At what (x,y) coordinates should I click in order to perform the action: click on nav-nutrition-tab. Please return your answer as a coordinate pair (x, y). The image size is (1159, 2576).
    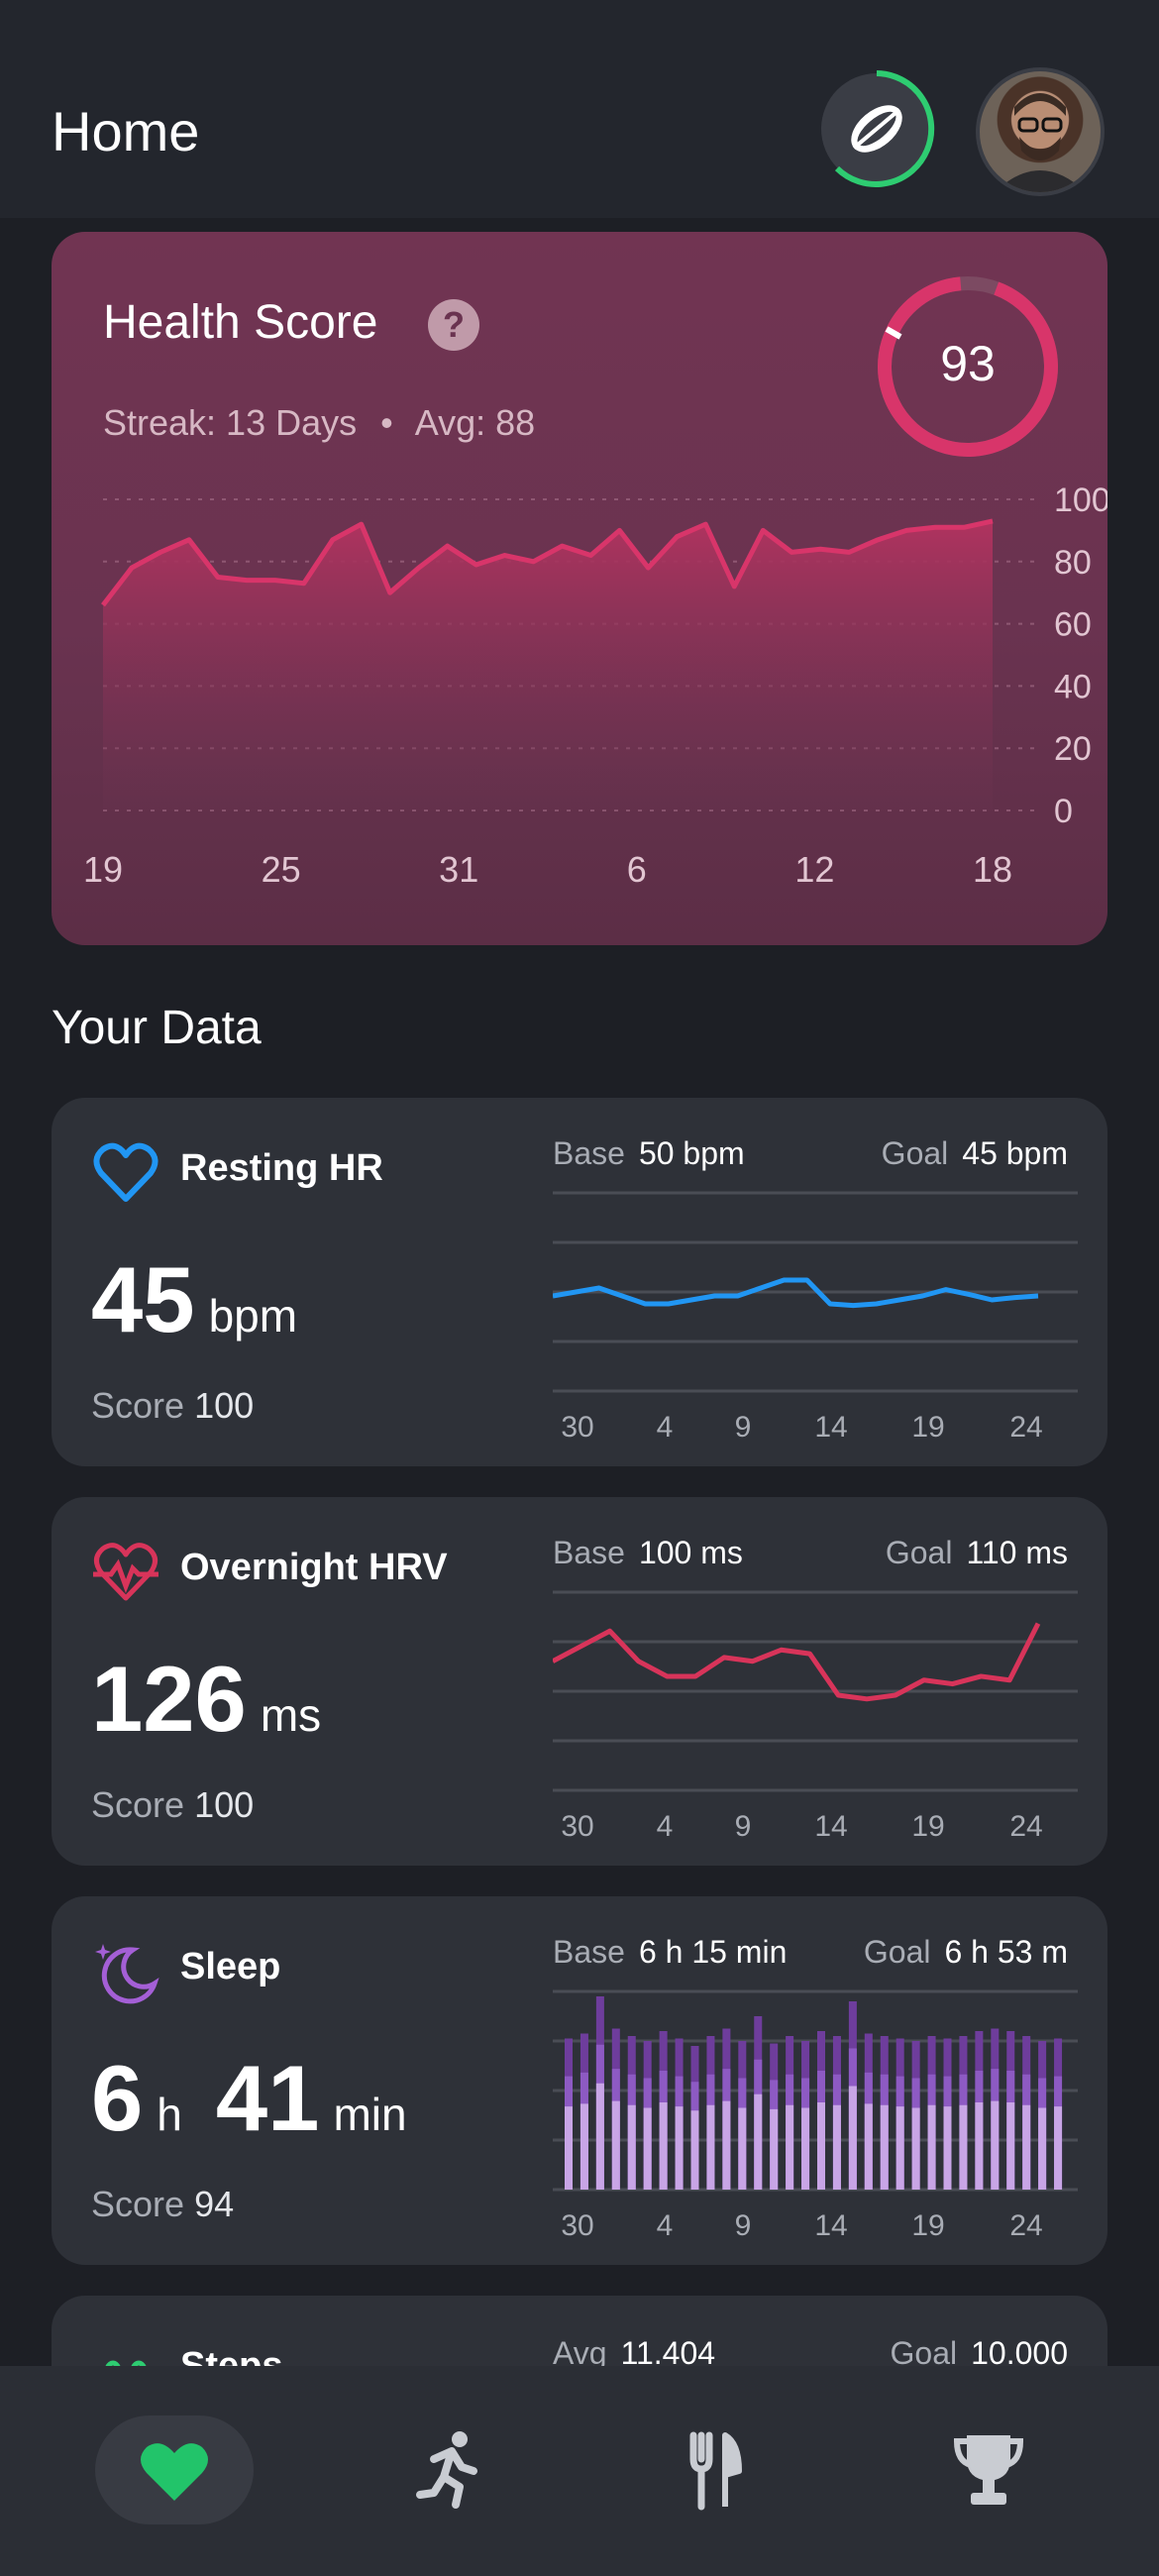
    Looking at the image, I should click on (713, 2469).